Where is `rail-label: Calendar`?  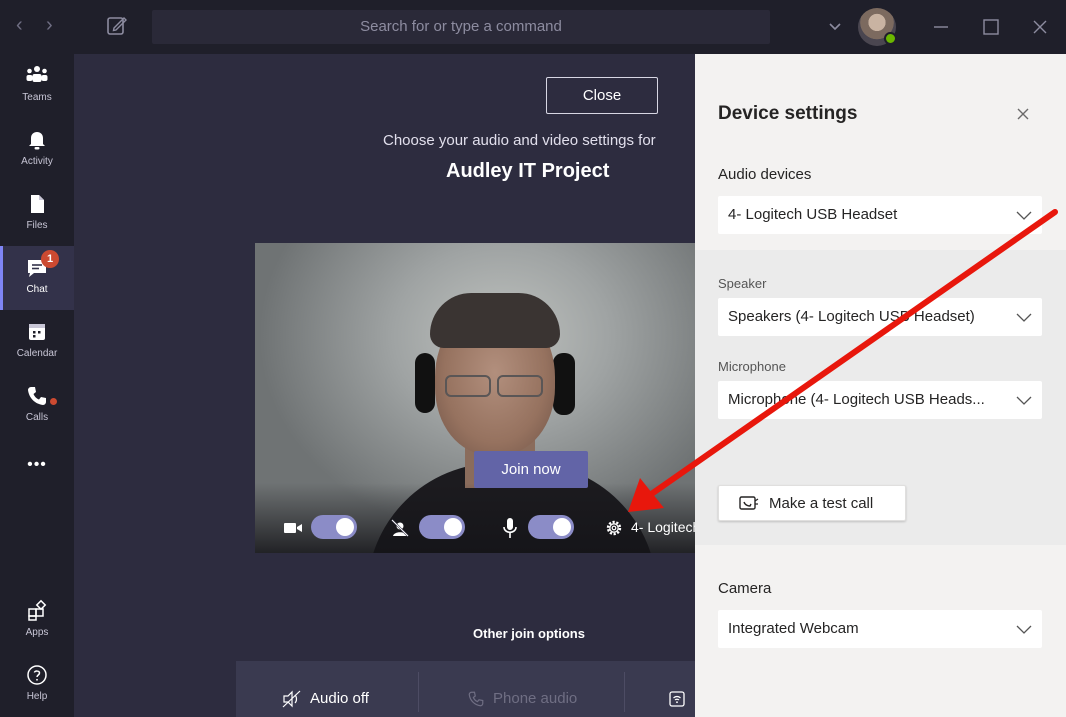 rail-label: Calendar is located at coordinates (37, 353).